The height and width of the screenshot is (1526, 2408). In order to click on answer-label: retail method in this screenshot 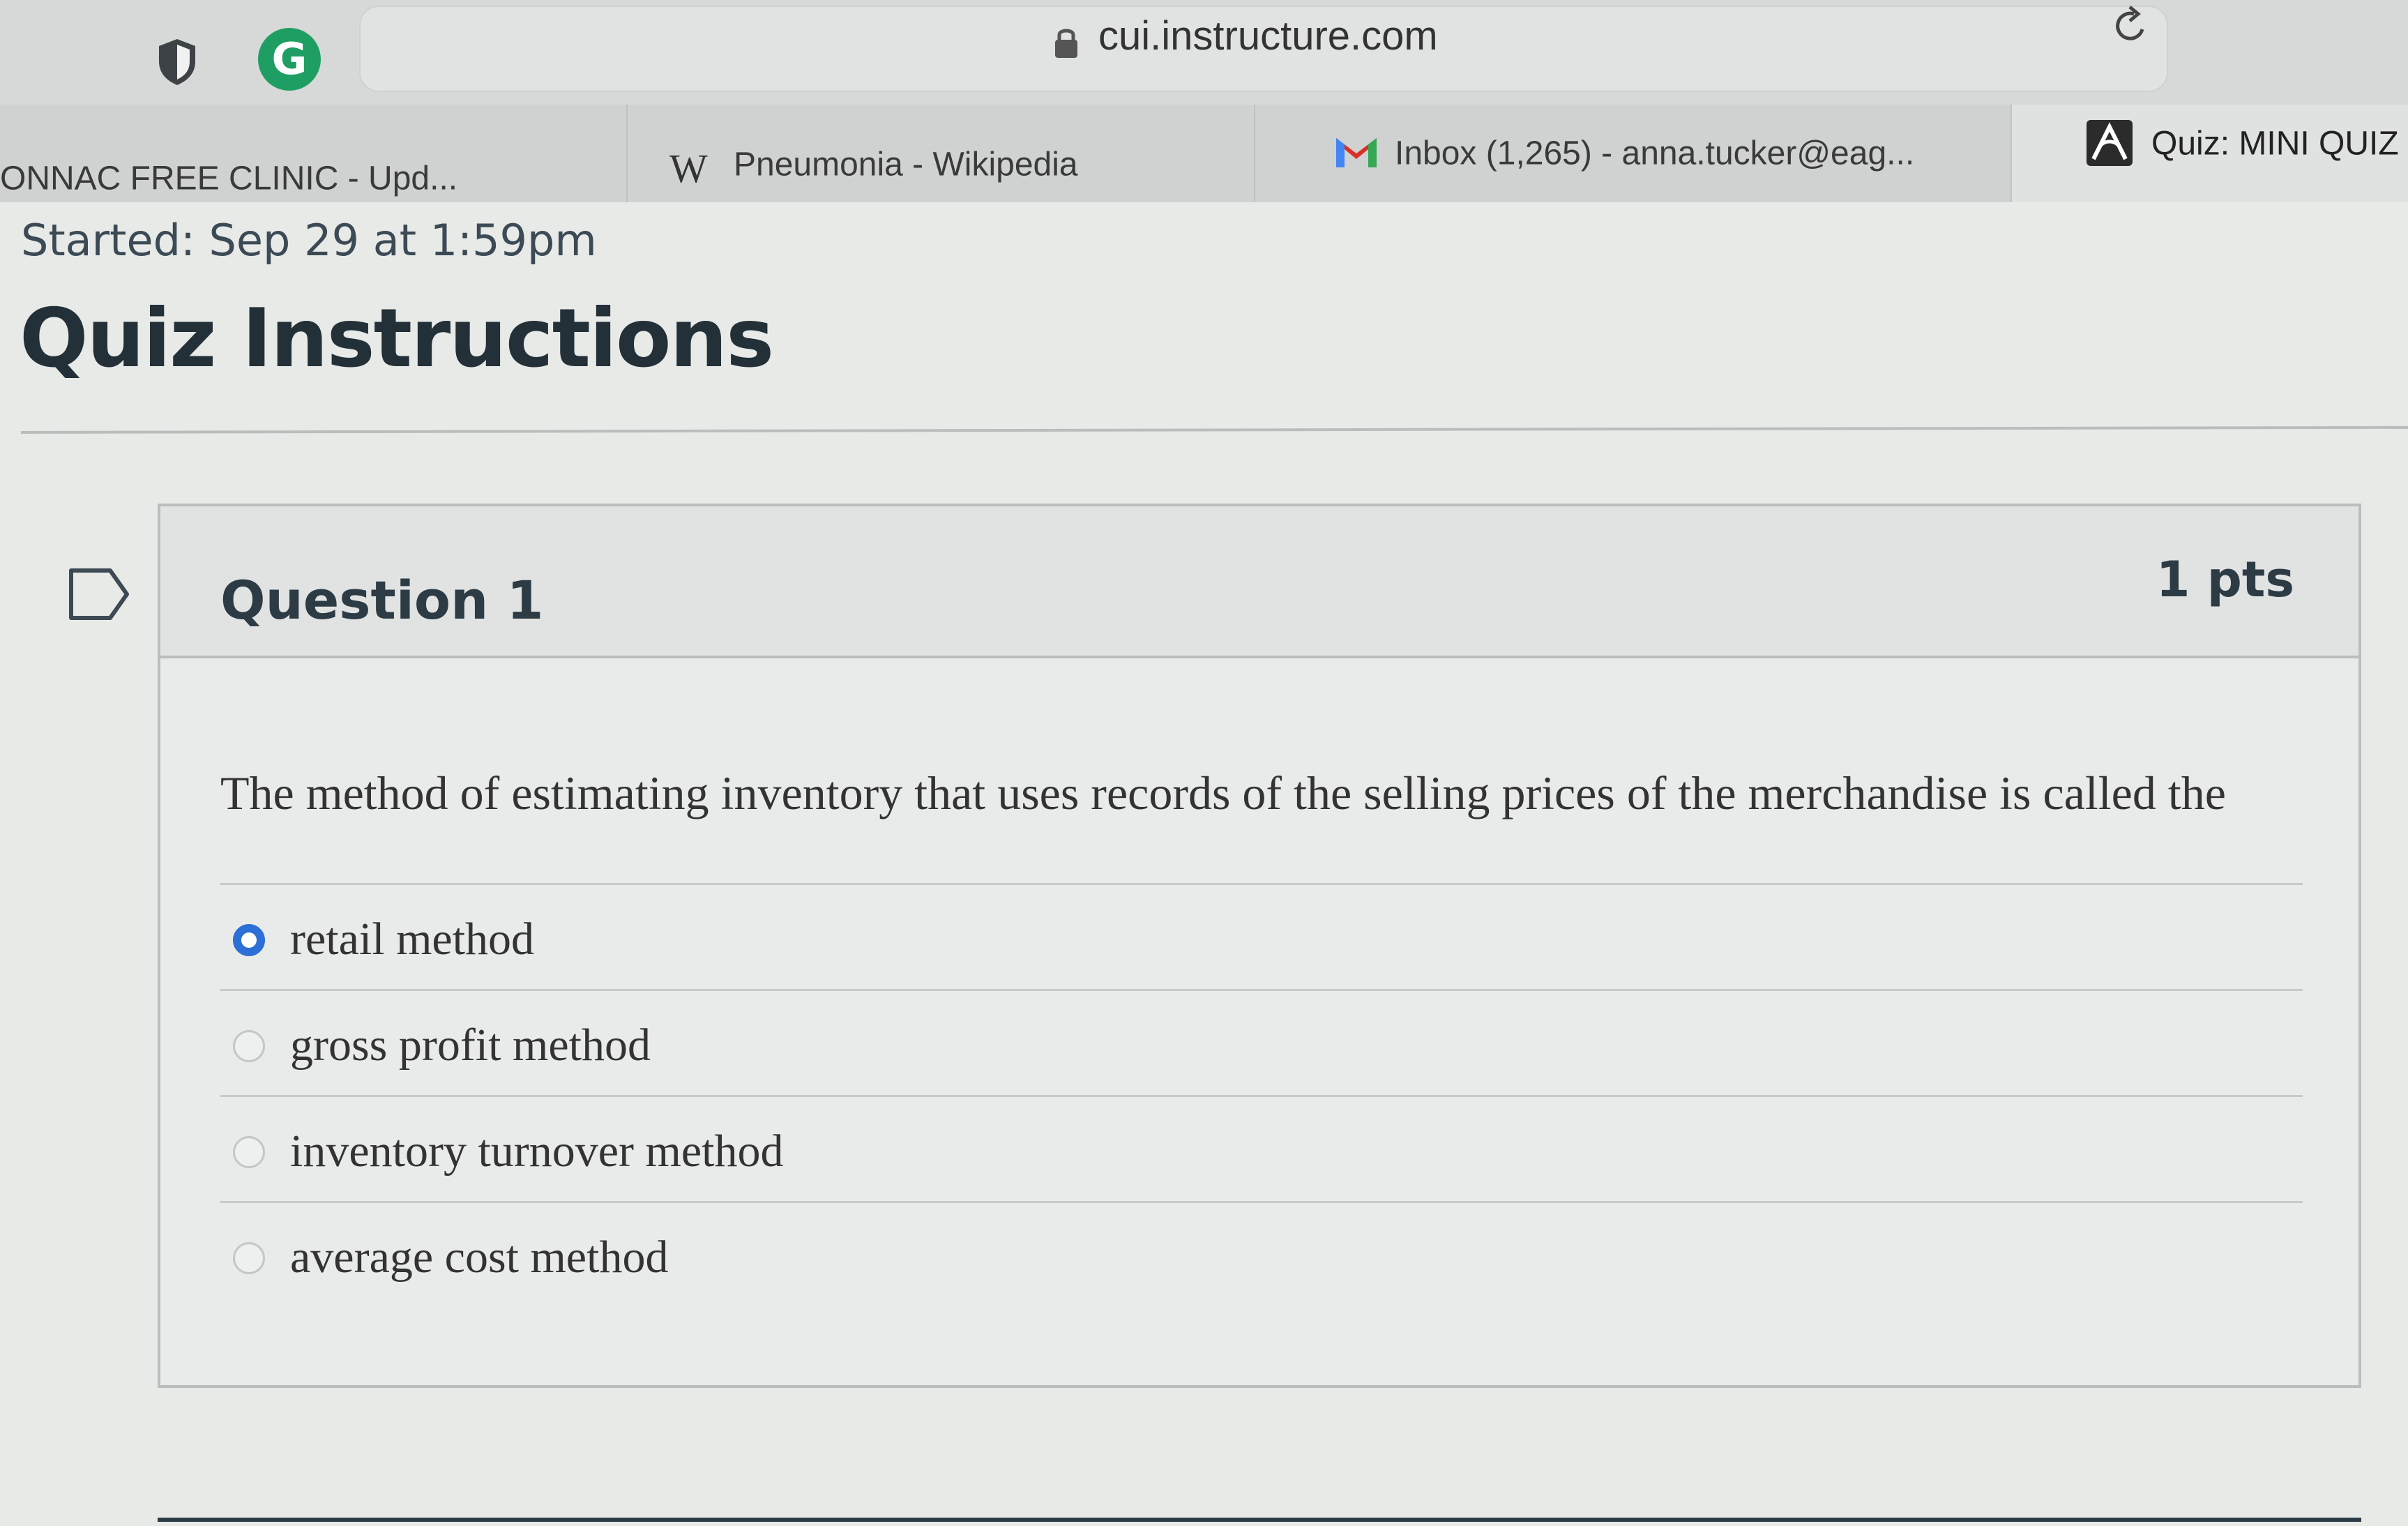, I will do `click(412, 939)`.